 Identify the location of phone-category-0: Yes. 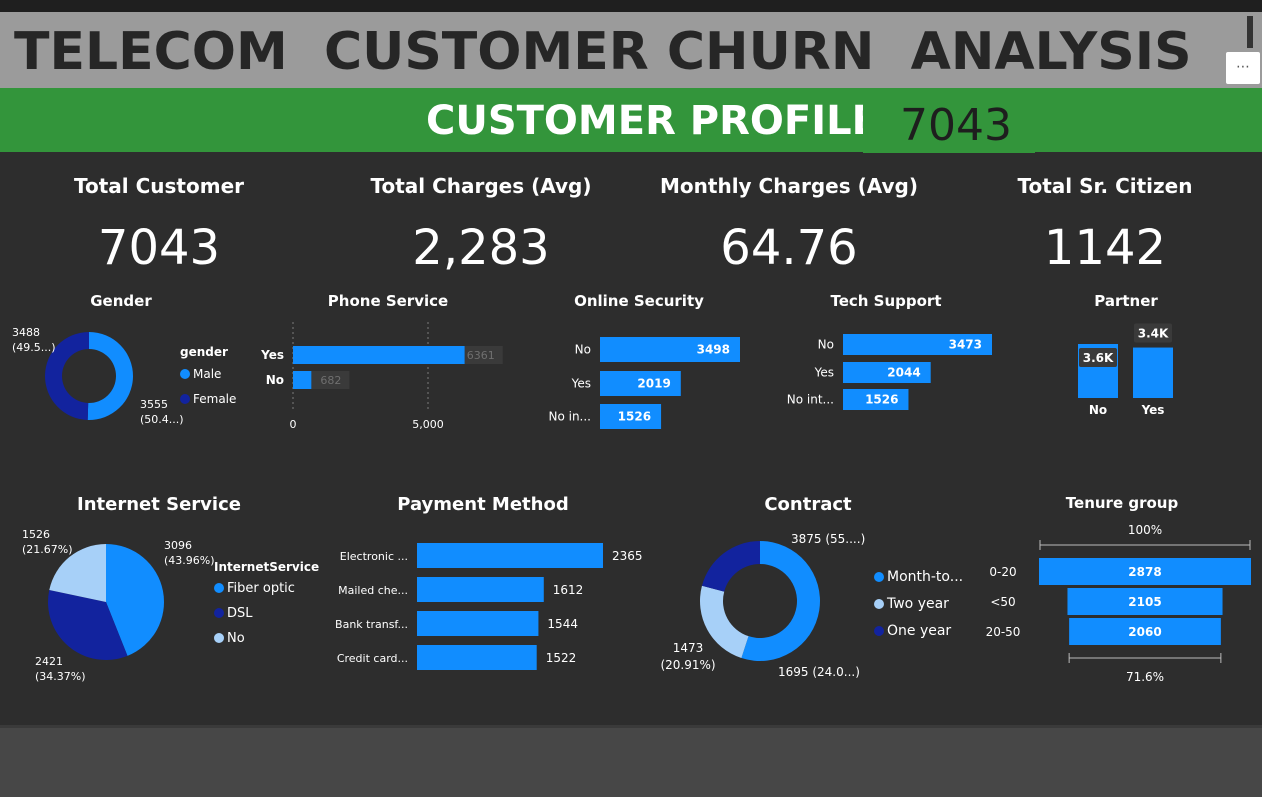
(272, 355).